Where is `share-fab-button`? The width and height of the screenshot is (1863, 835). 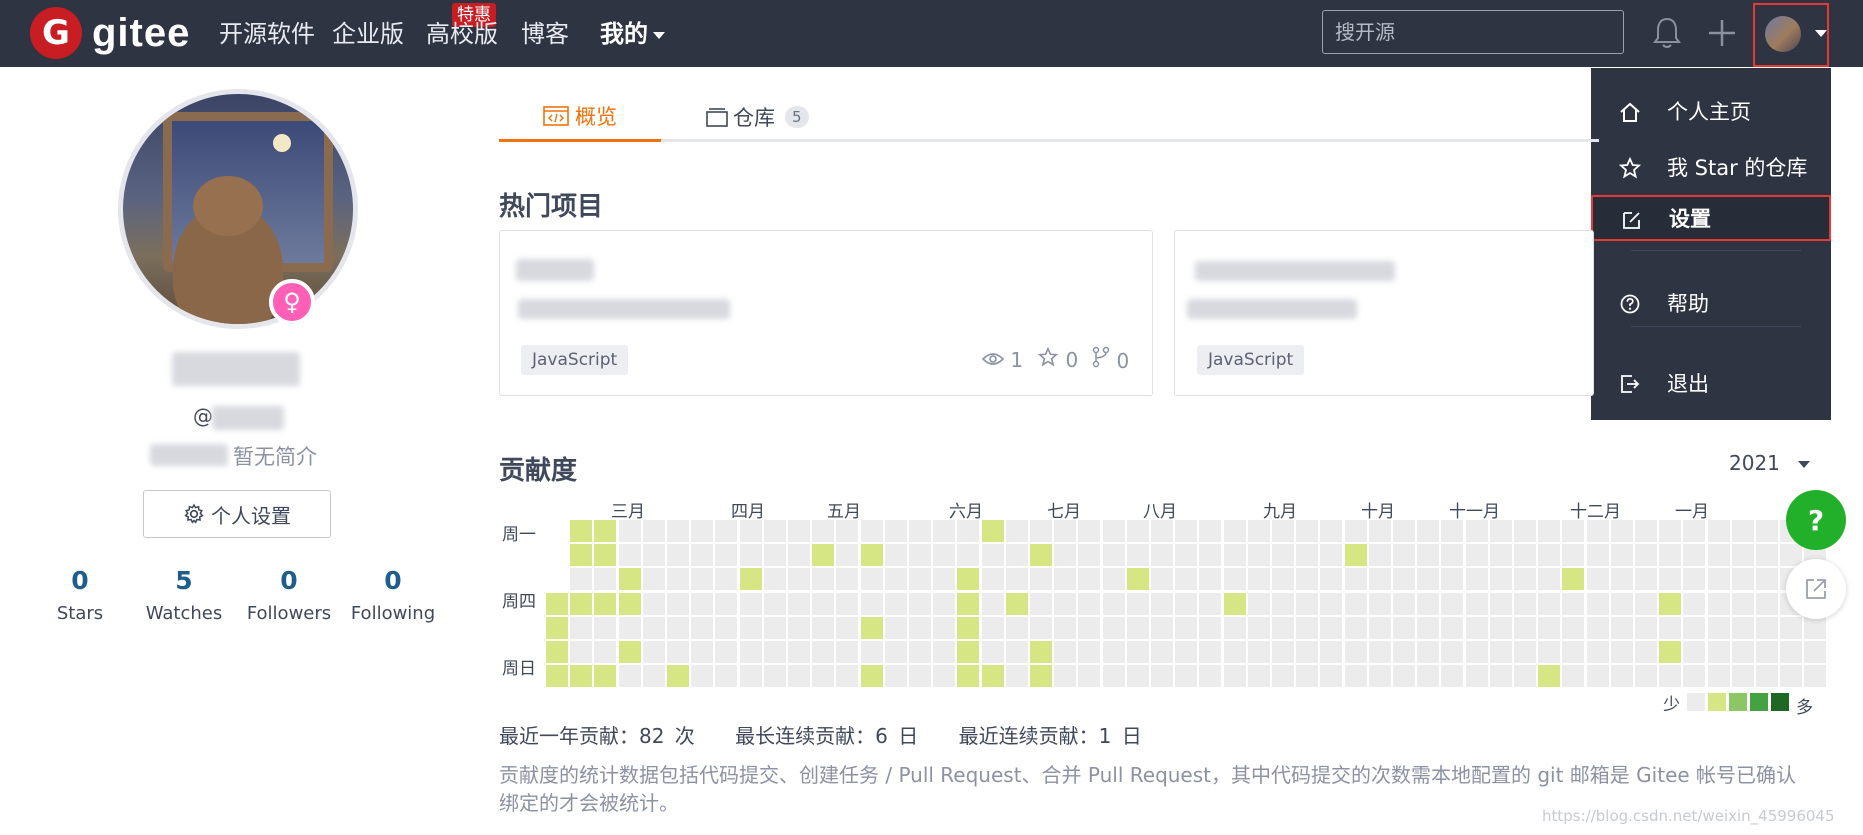
share-fab-button is located at coordinates (1816, 589).